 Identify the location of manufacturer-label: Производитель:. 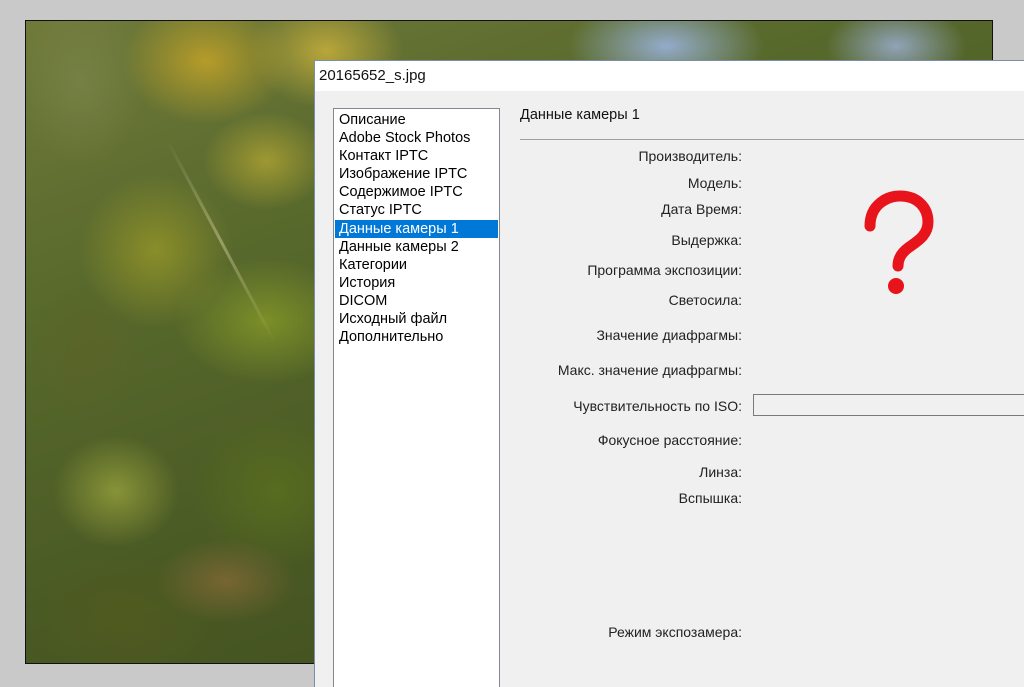
(690, 156).